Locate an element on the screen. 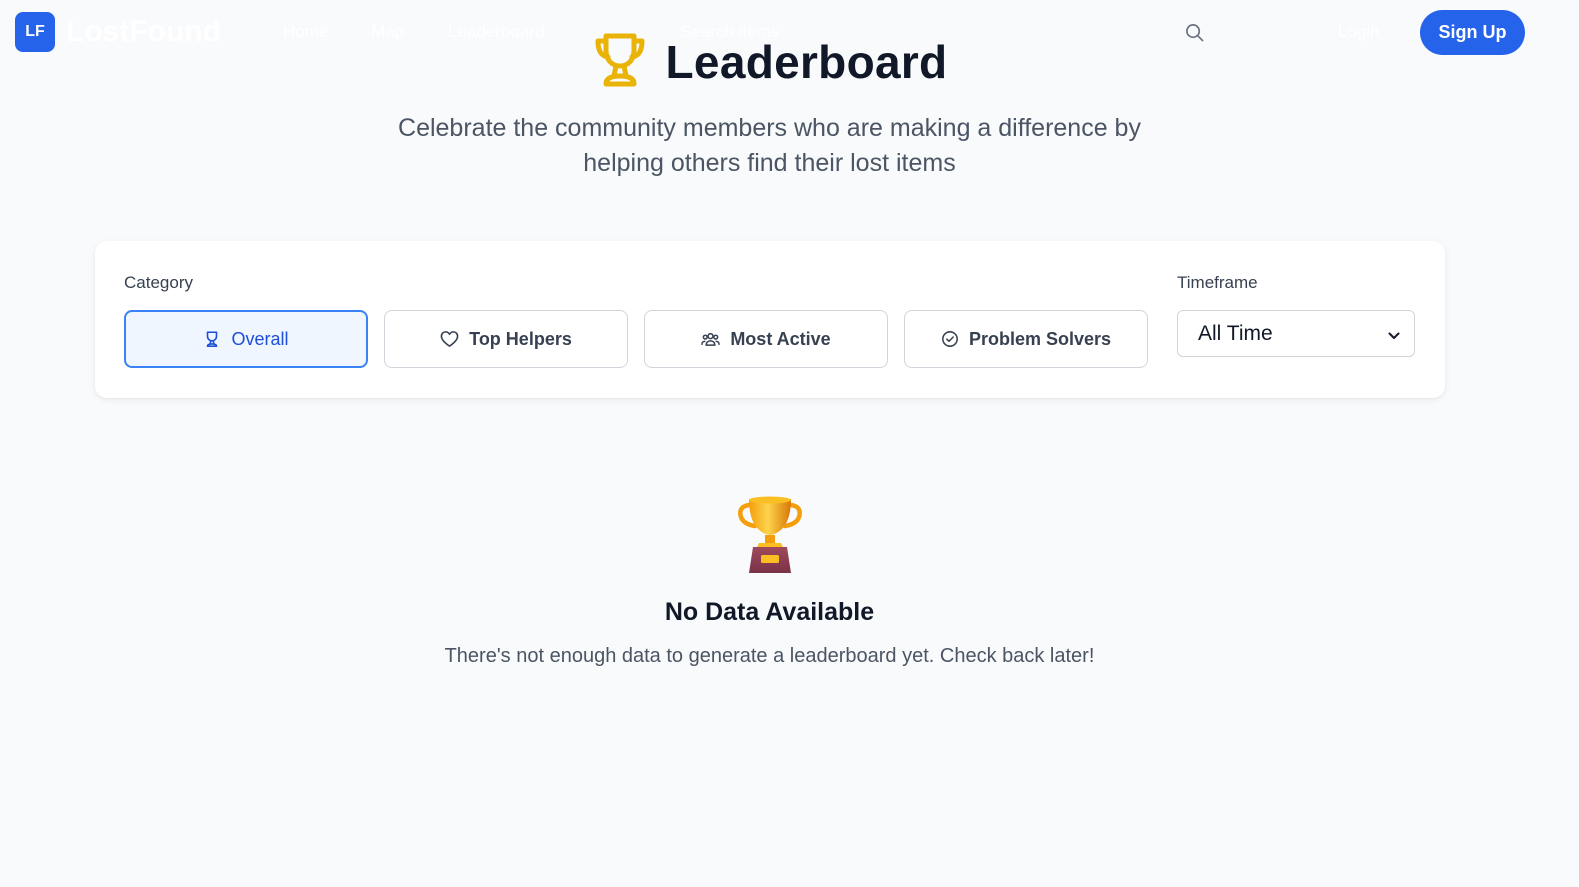 This screenshot has height=887, width=1579. subtitle-line-2: helping others find their lost items is located at coordinates (769, 163).